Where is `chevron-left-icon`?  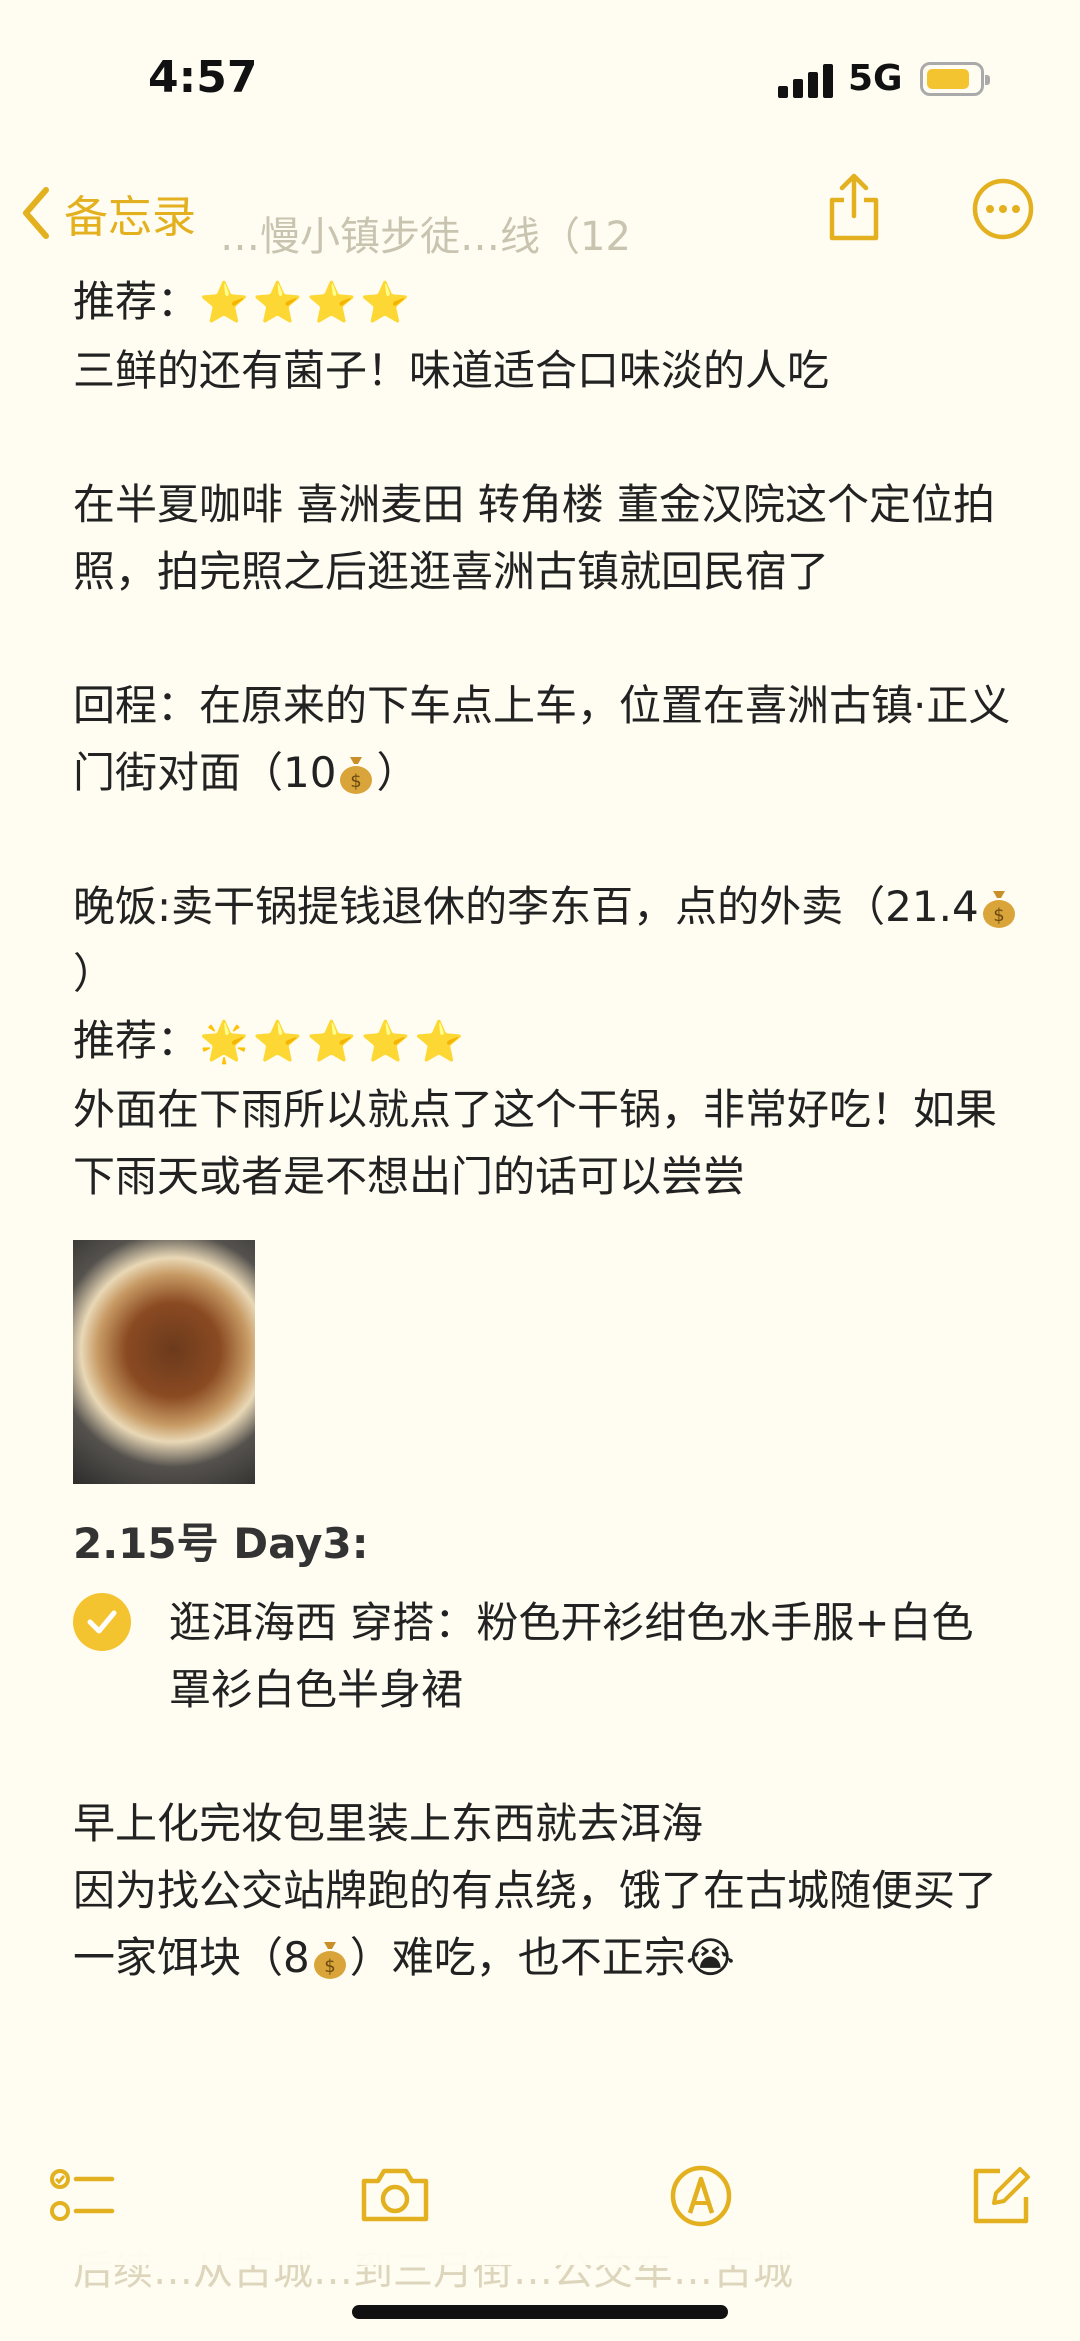
chevron-left-icon is located at coordinates (36, 213).